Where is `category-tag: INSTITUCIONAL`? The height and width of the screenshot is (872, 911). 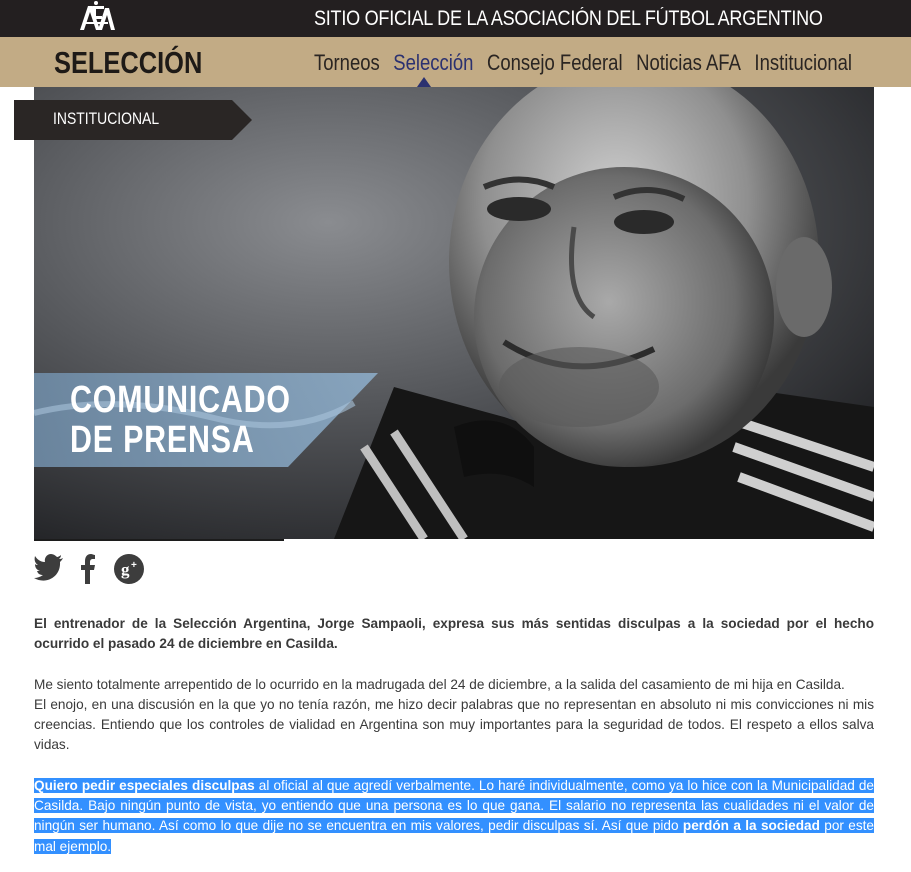 category-tag: INSTITUCIONAL is located at coordinates (143, 120).